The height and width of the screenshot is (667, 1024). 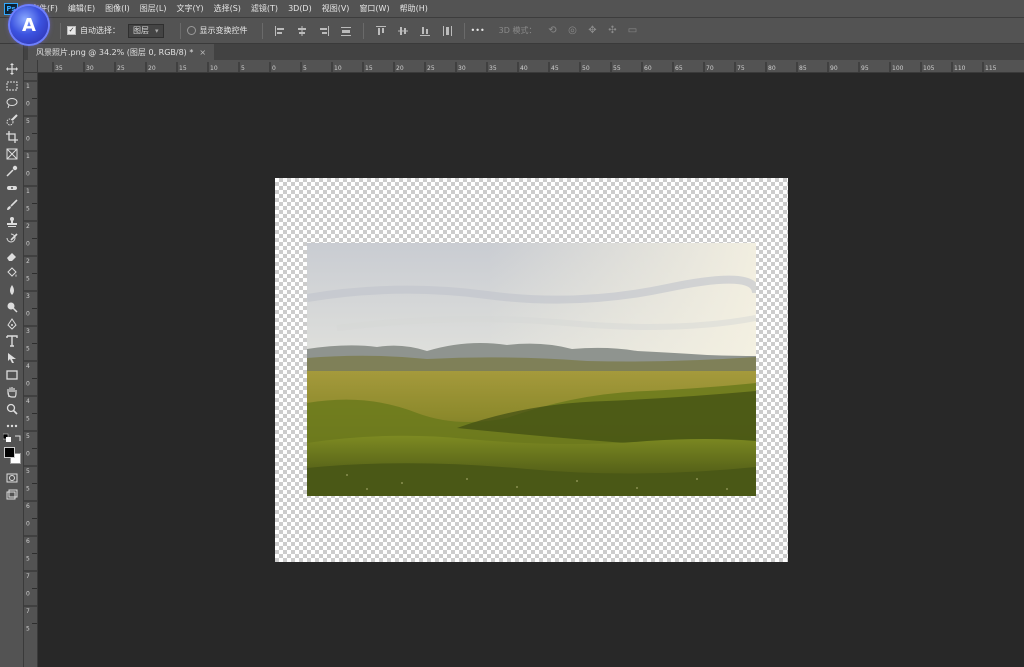 What do you see at coordinates (381, 31) in the screenshot?
I see `align-top-icon` at bounding box center [381, 31].